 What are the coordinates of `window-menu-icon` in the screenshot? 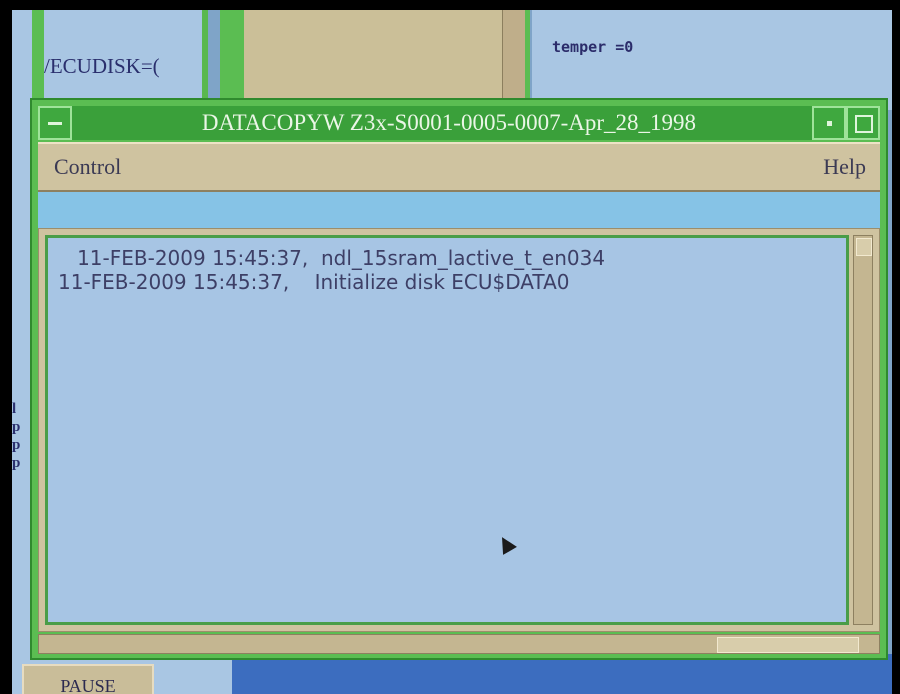 It's located at (55, 123).